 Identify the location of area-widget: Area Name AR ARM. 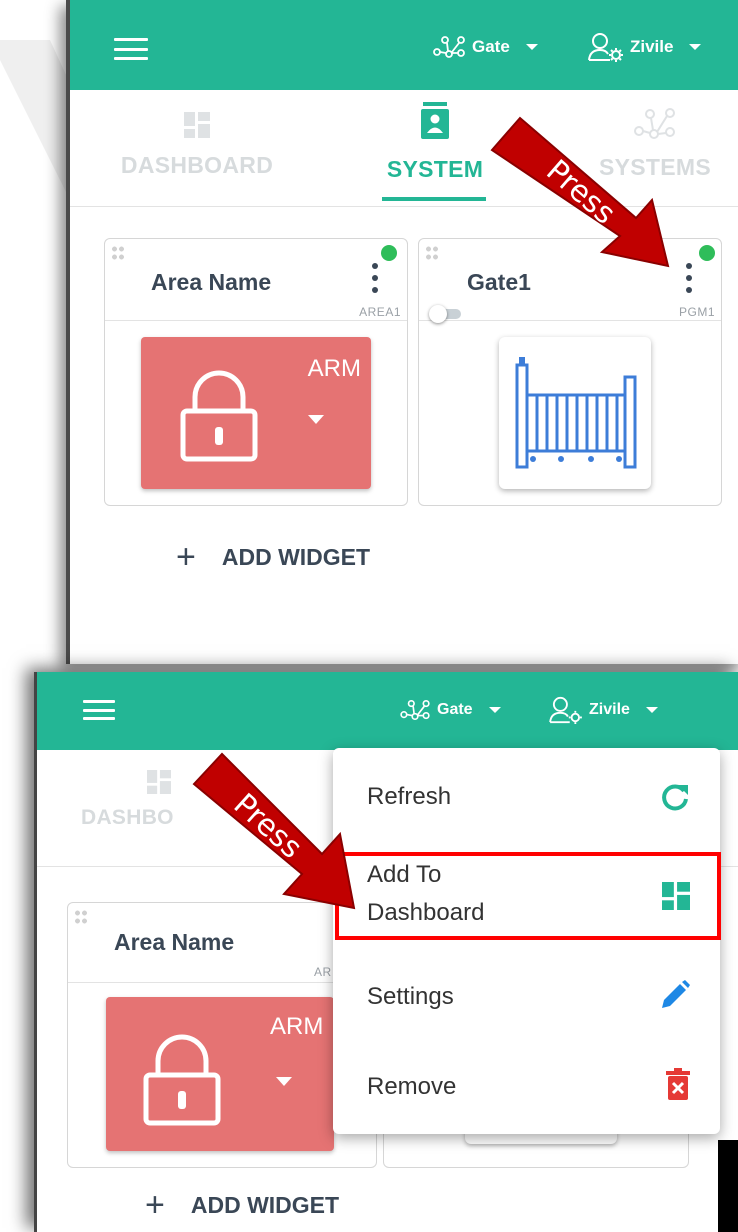
(222, 1035).